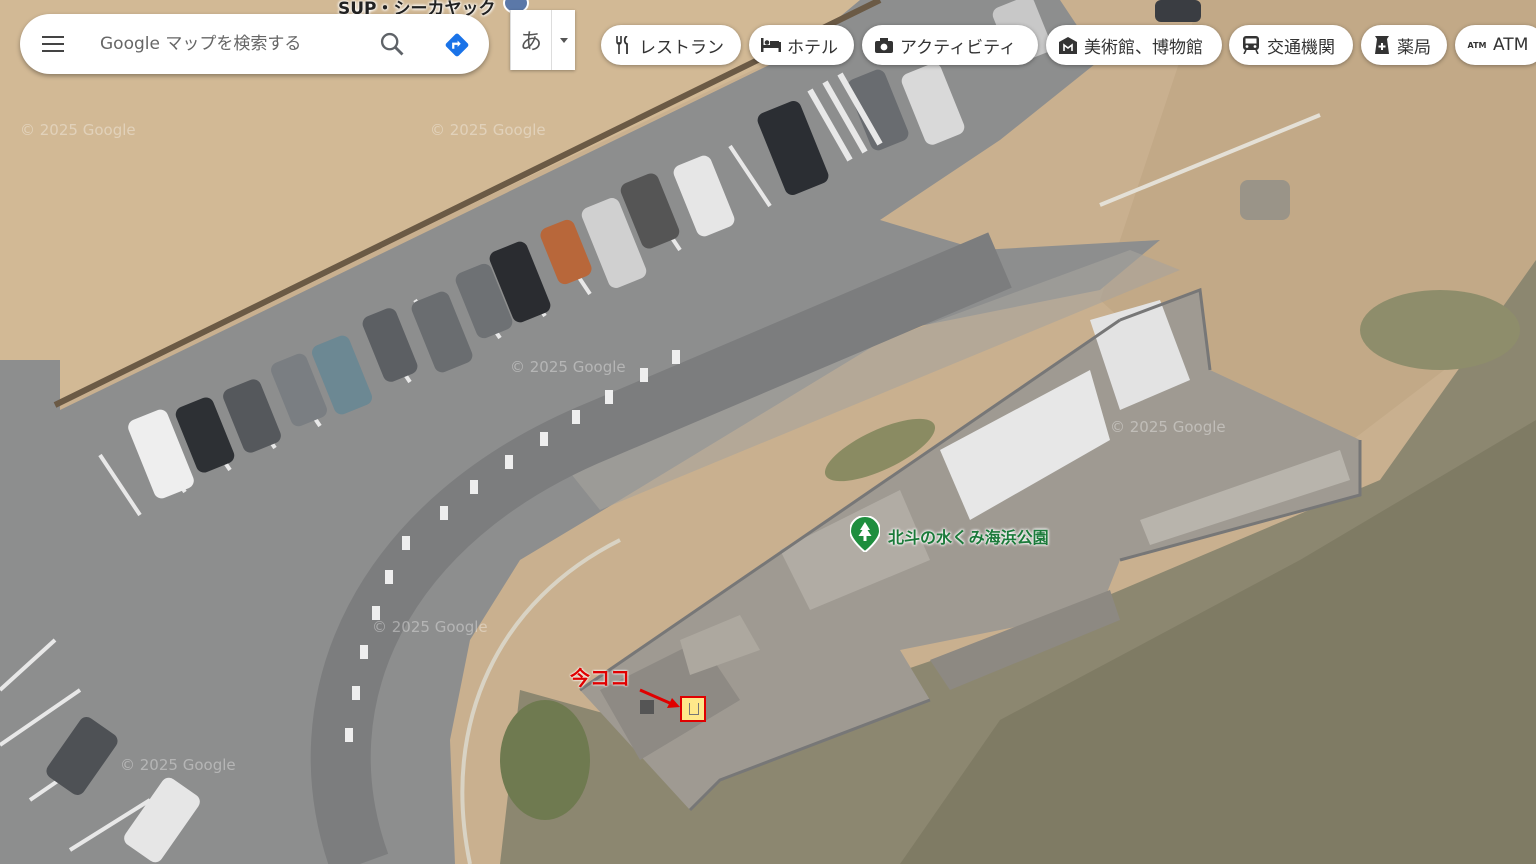 Image resolution: width=1536 pixels, height=864 pixels. What do you see at coordinates (865, 534) in the screenshot?
I see `park-pin-icon` at bounding box center [865, 534].